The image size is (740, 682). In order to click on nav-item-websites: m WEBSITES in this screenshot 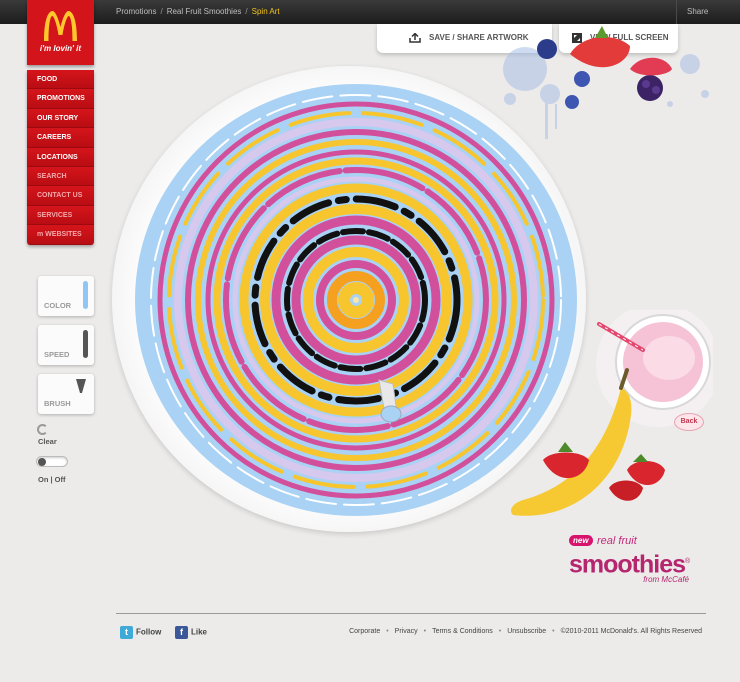, I will do `click(60, 235)`.